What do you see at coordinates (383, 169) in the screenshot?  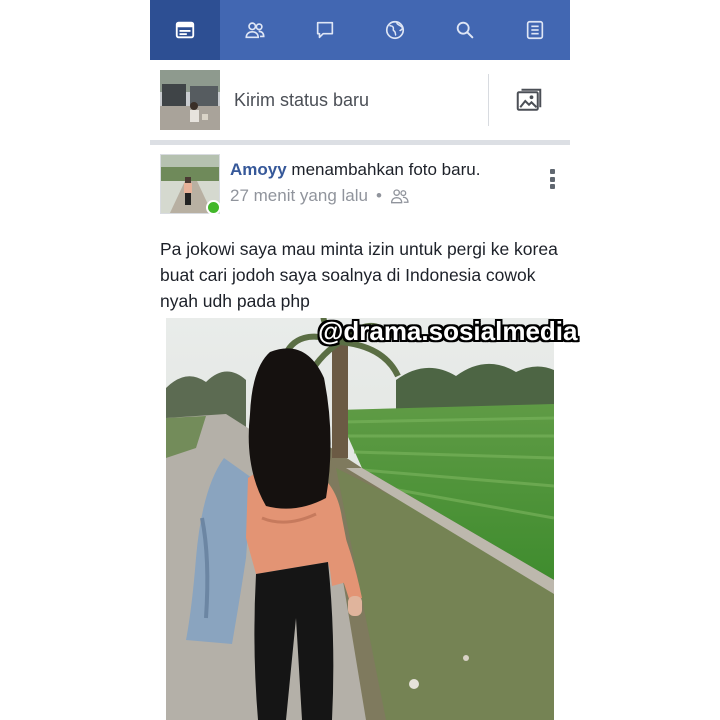 I see `post-action-text: menambahkan foto baru.` at bounding box center [383, 169].